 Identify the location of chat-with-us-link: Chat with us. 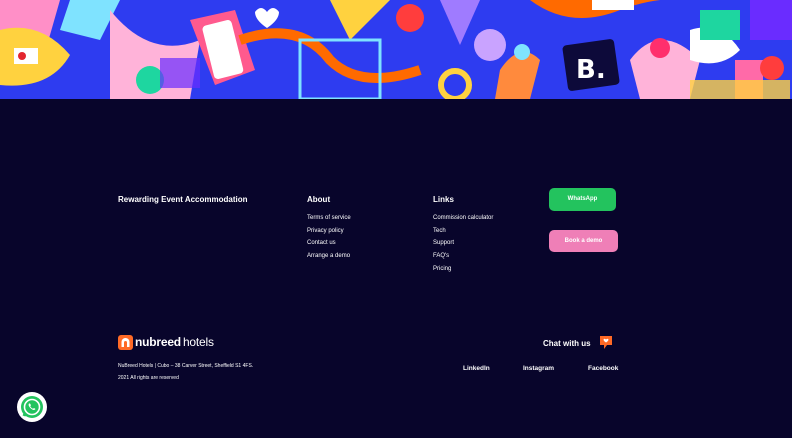
(578, 343).